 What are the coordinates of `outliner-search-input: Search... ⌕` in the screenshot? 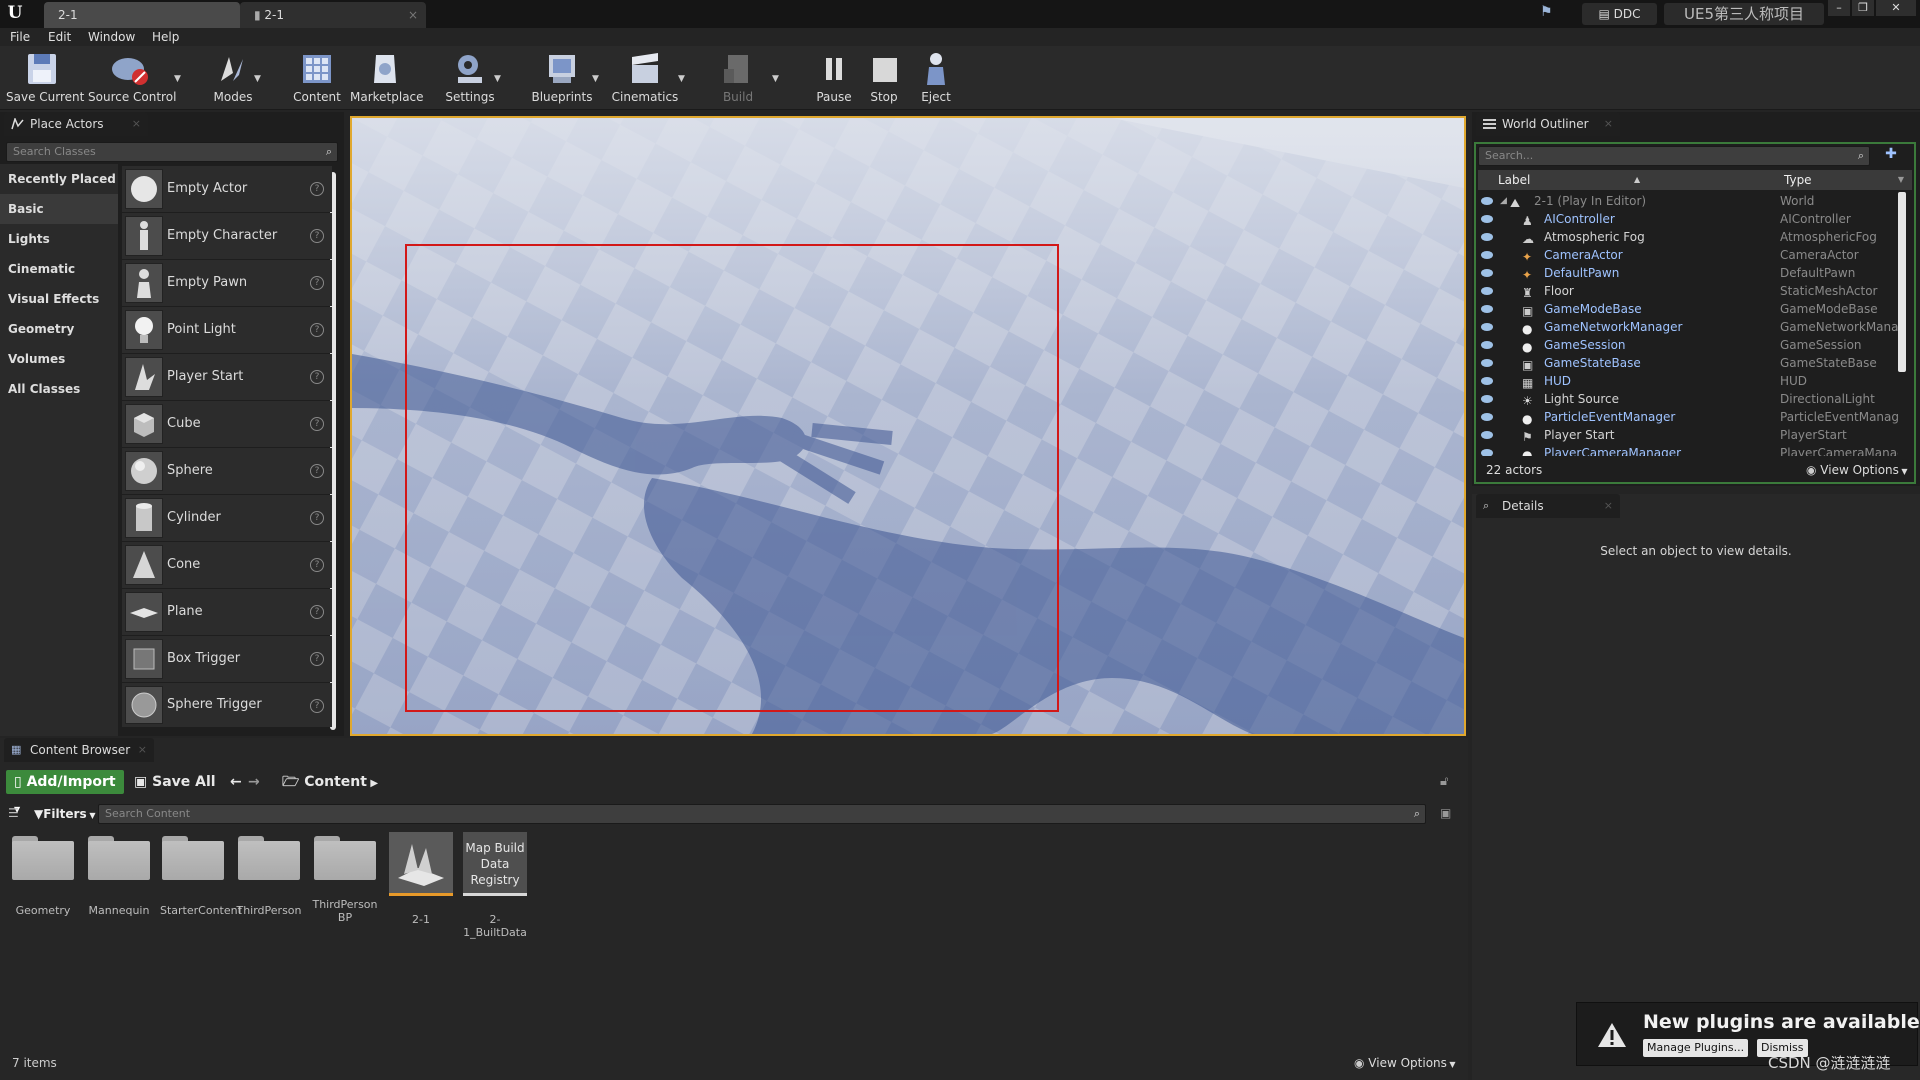 It's located at (1674, 156).